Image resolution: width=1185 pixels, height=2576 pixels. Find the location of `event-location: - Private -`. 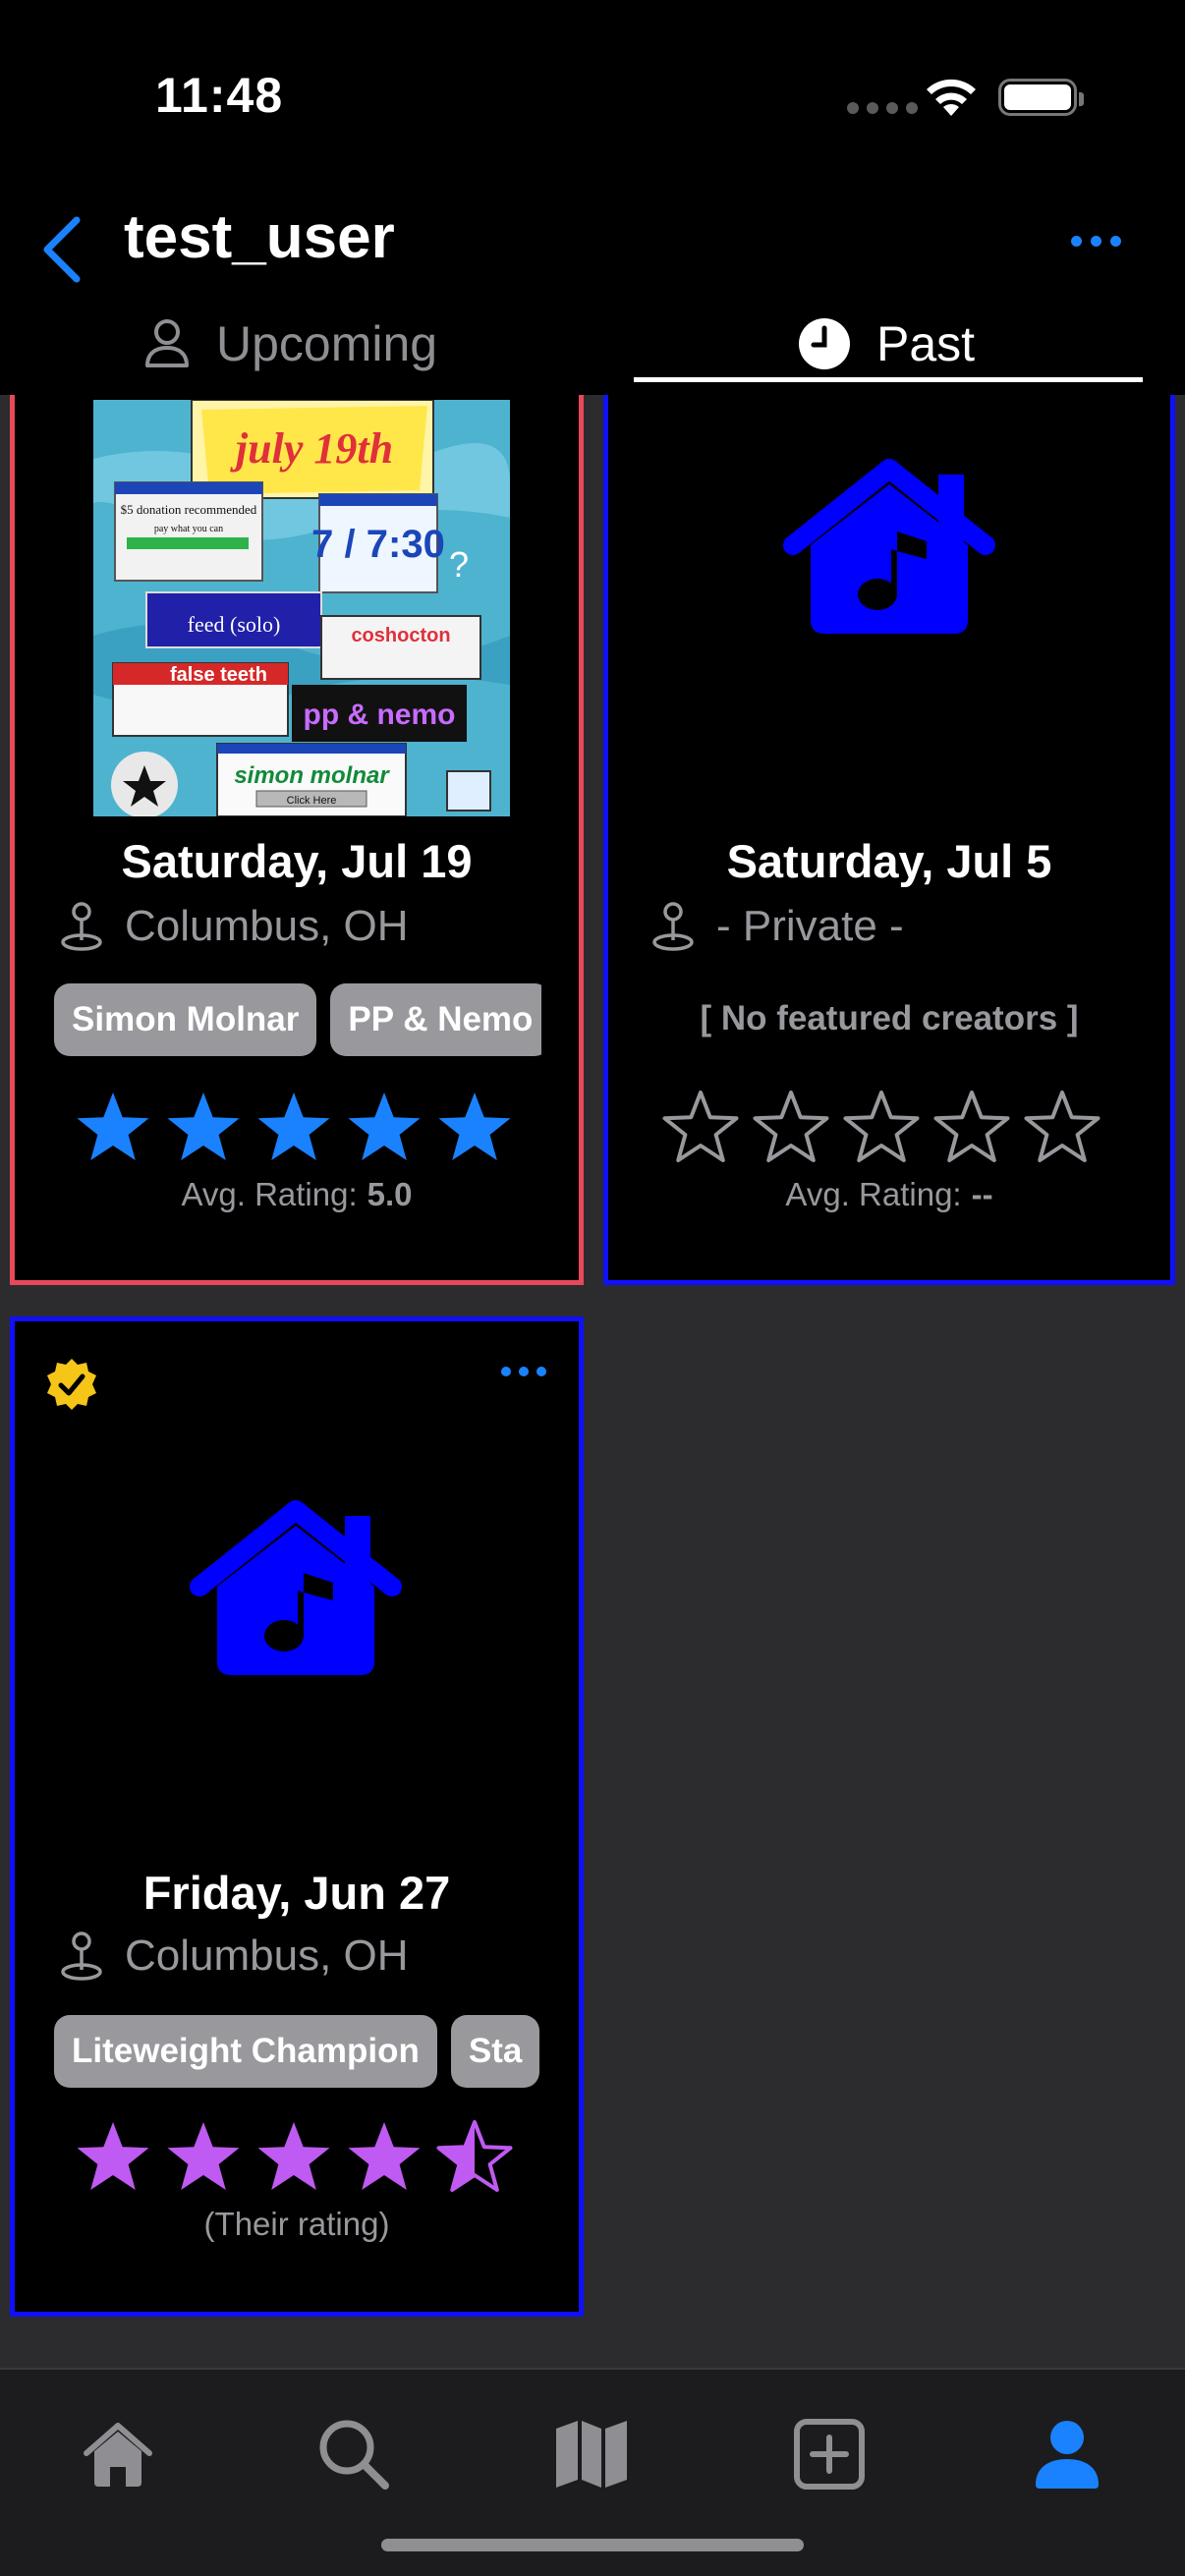

event-location: - Private - is located at coordinates (778, 926).